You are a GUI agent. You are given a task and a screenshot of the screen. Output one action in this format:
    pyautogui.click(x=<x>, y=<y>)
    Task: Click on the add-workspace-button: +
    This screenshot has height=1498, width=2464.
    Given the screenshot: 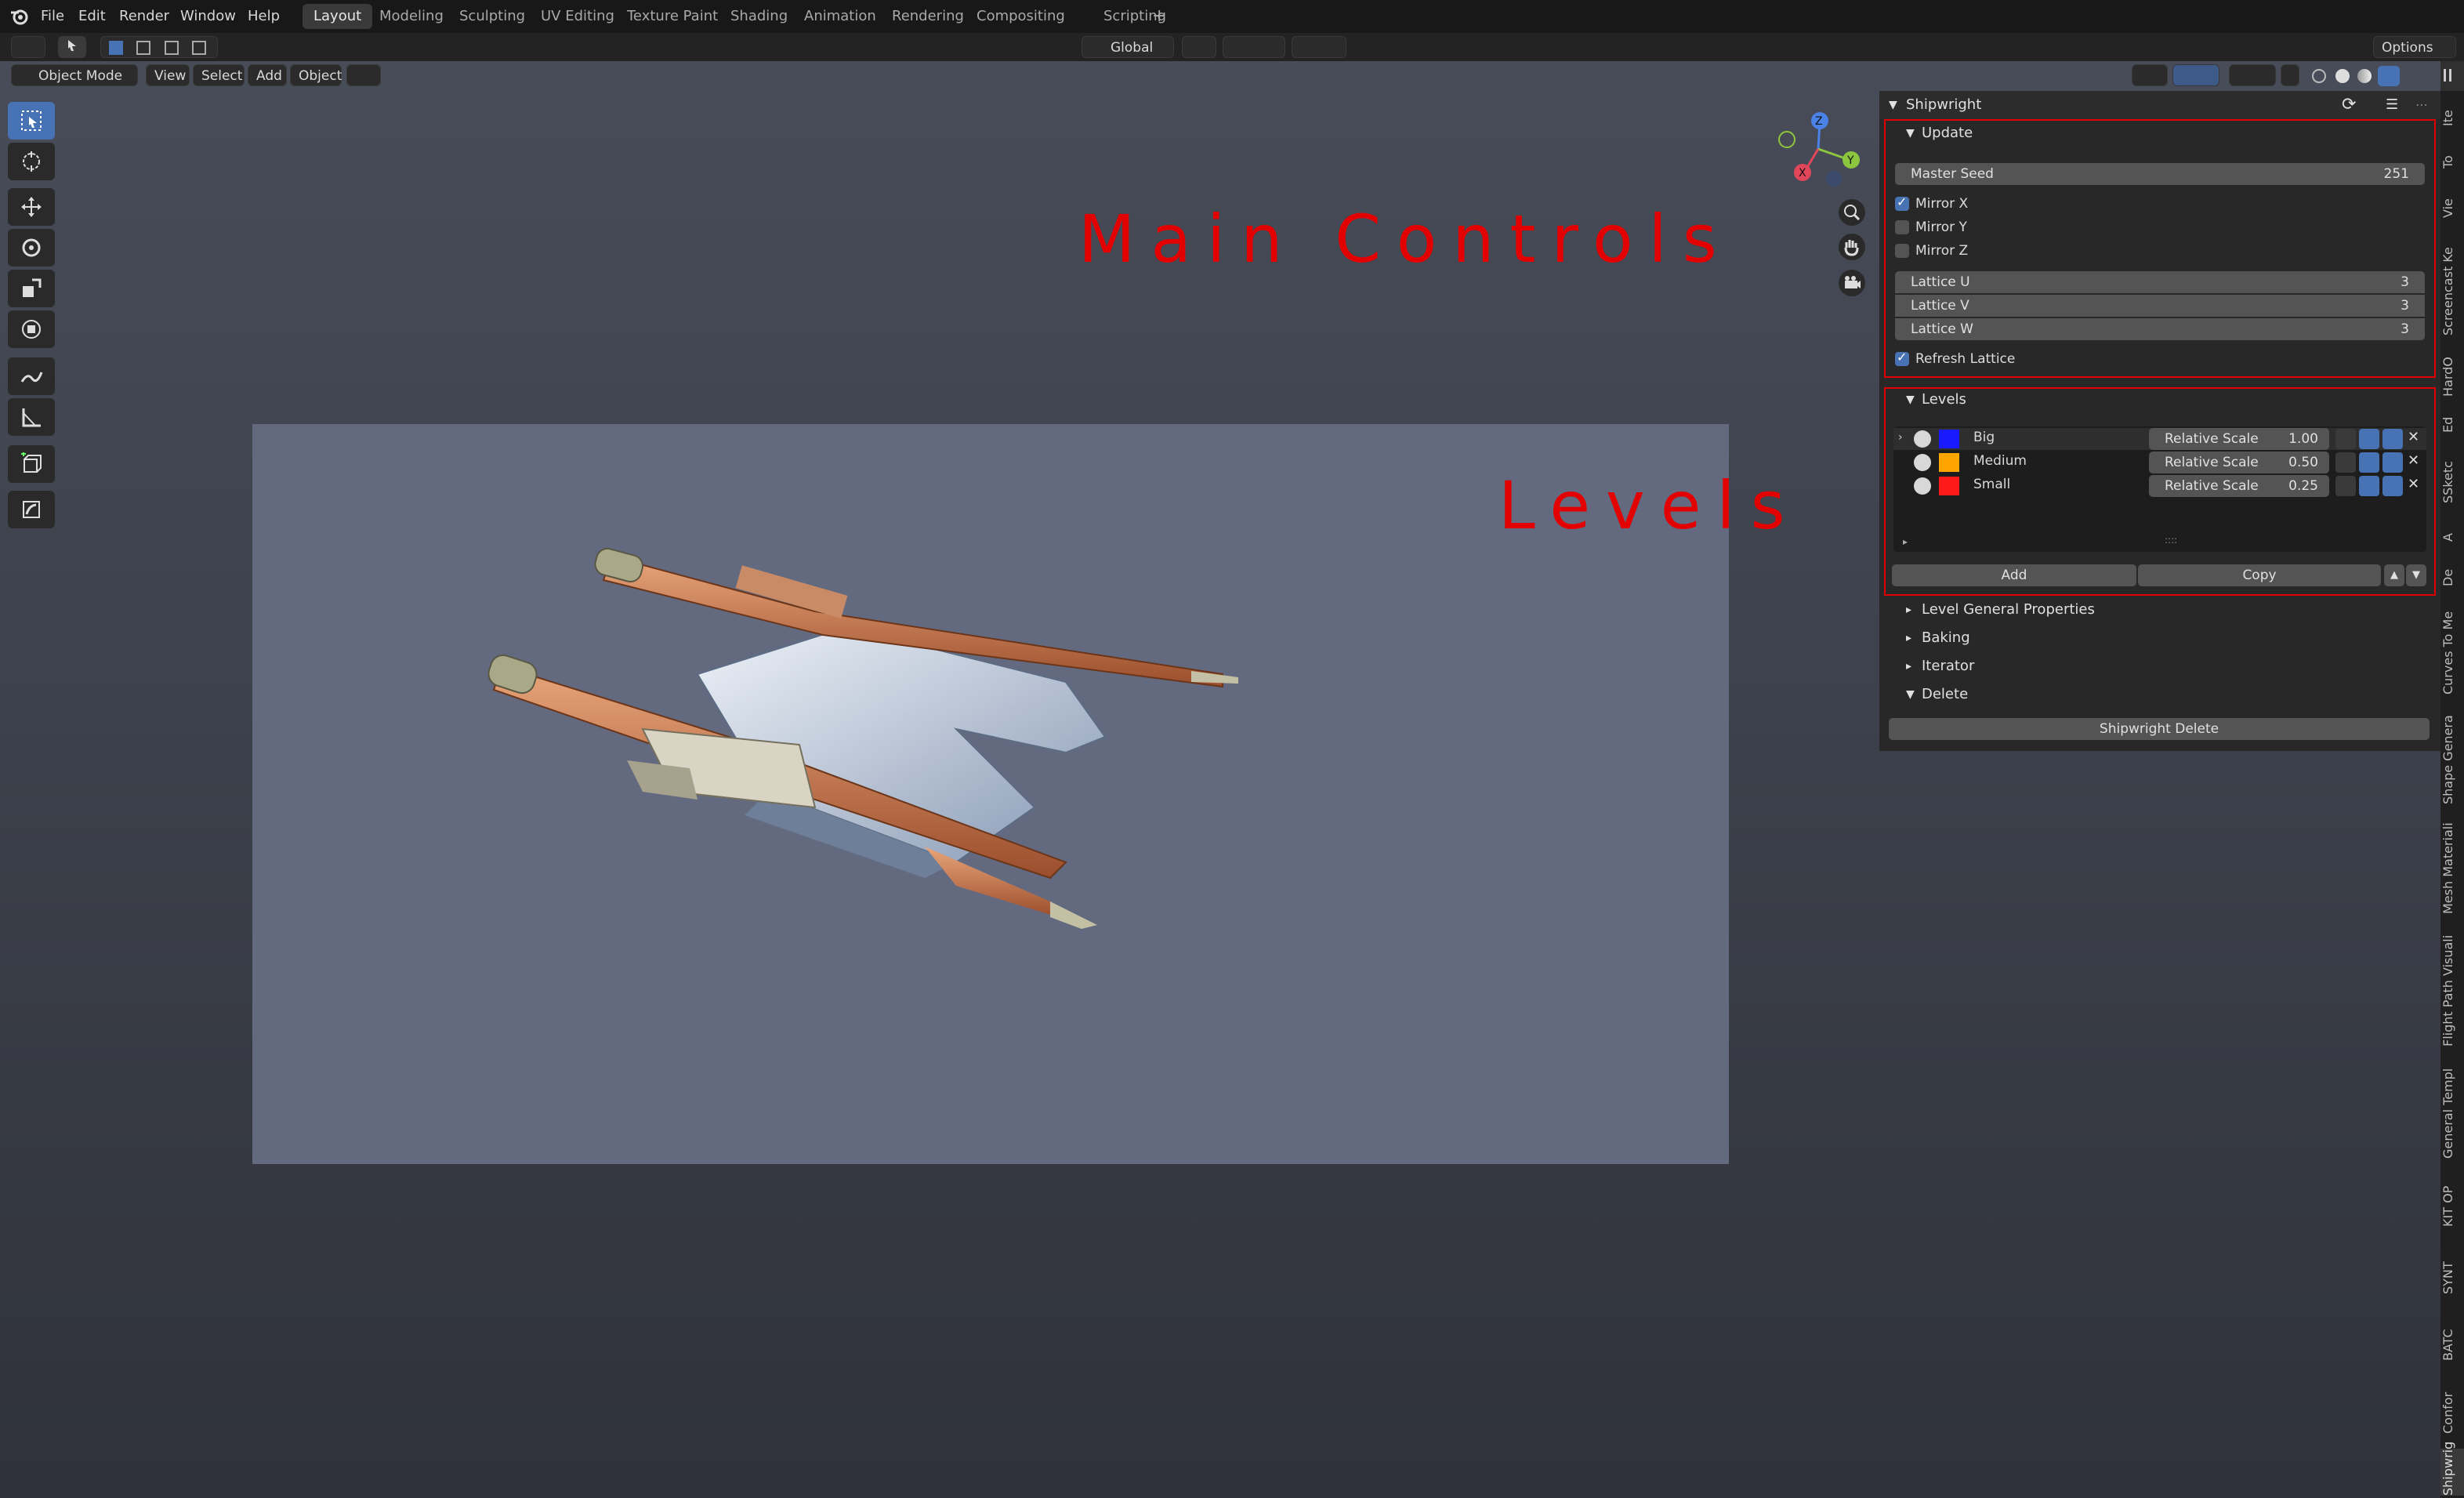 What is the action you would take?
    pyautogui.click(x=1159, y=16)
    